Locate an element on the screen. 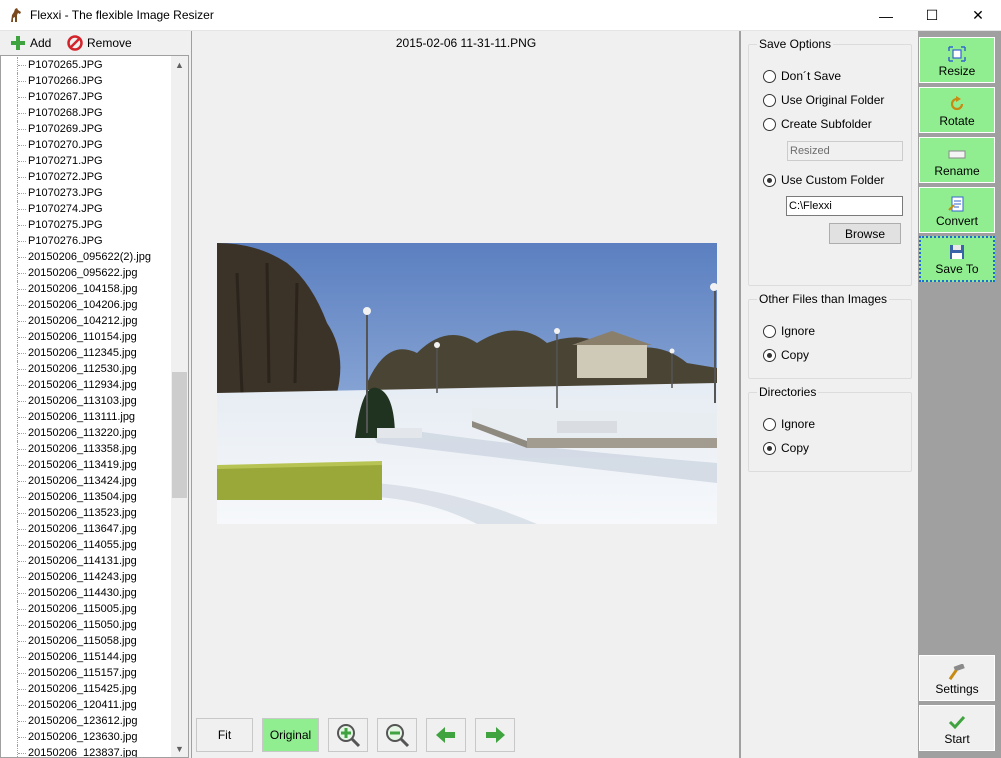  file-list-item: 20150206_110154.jpg is located at coordinates (87, 337).